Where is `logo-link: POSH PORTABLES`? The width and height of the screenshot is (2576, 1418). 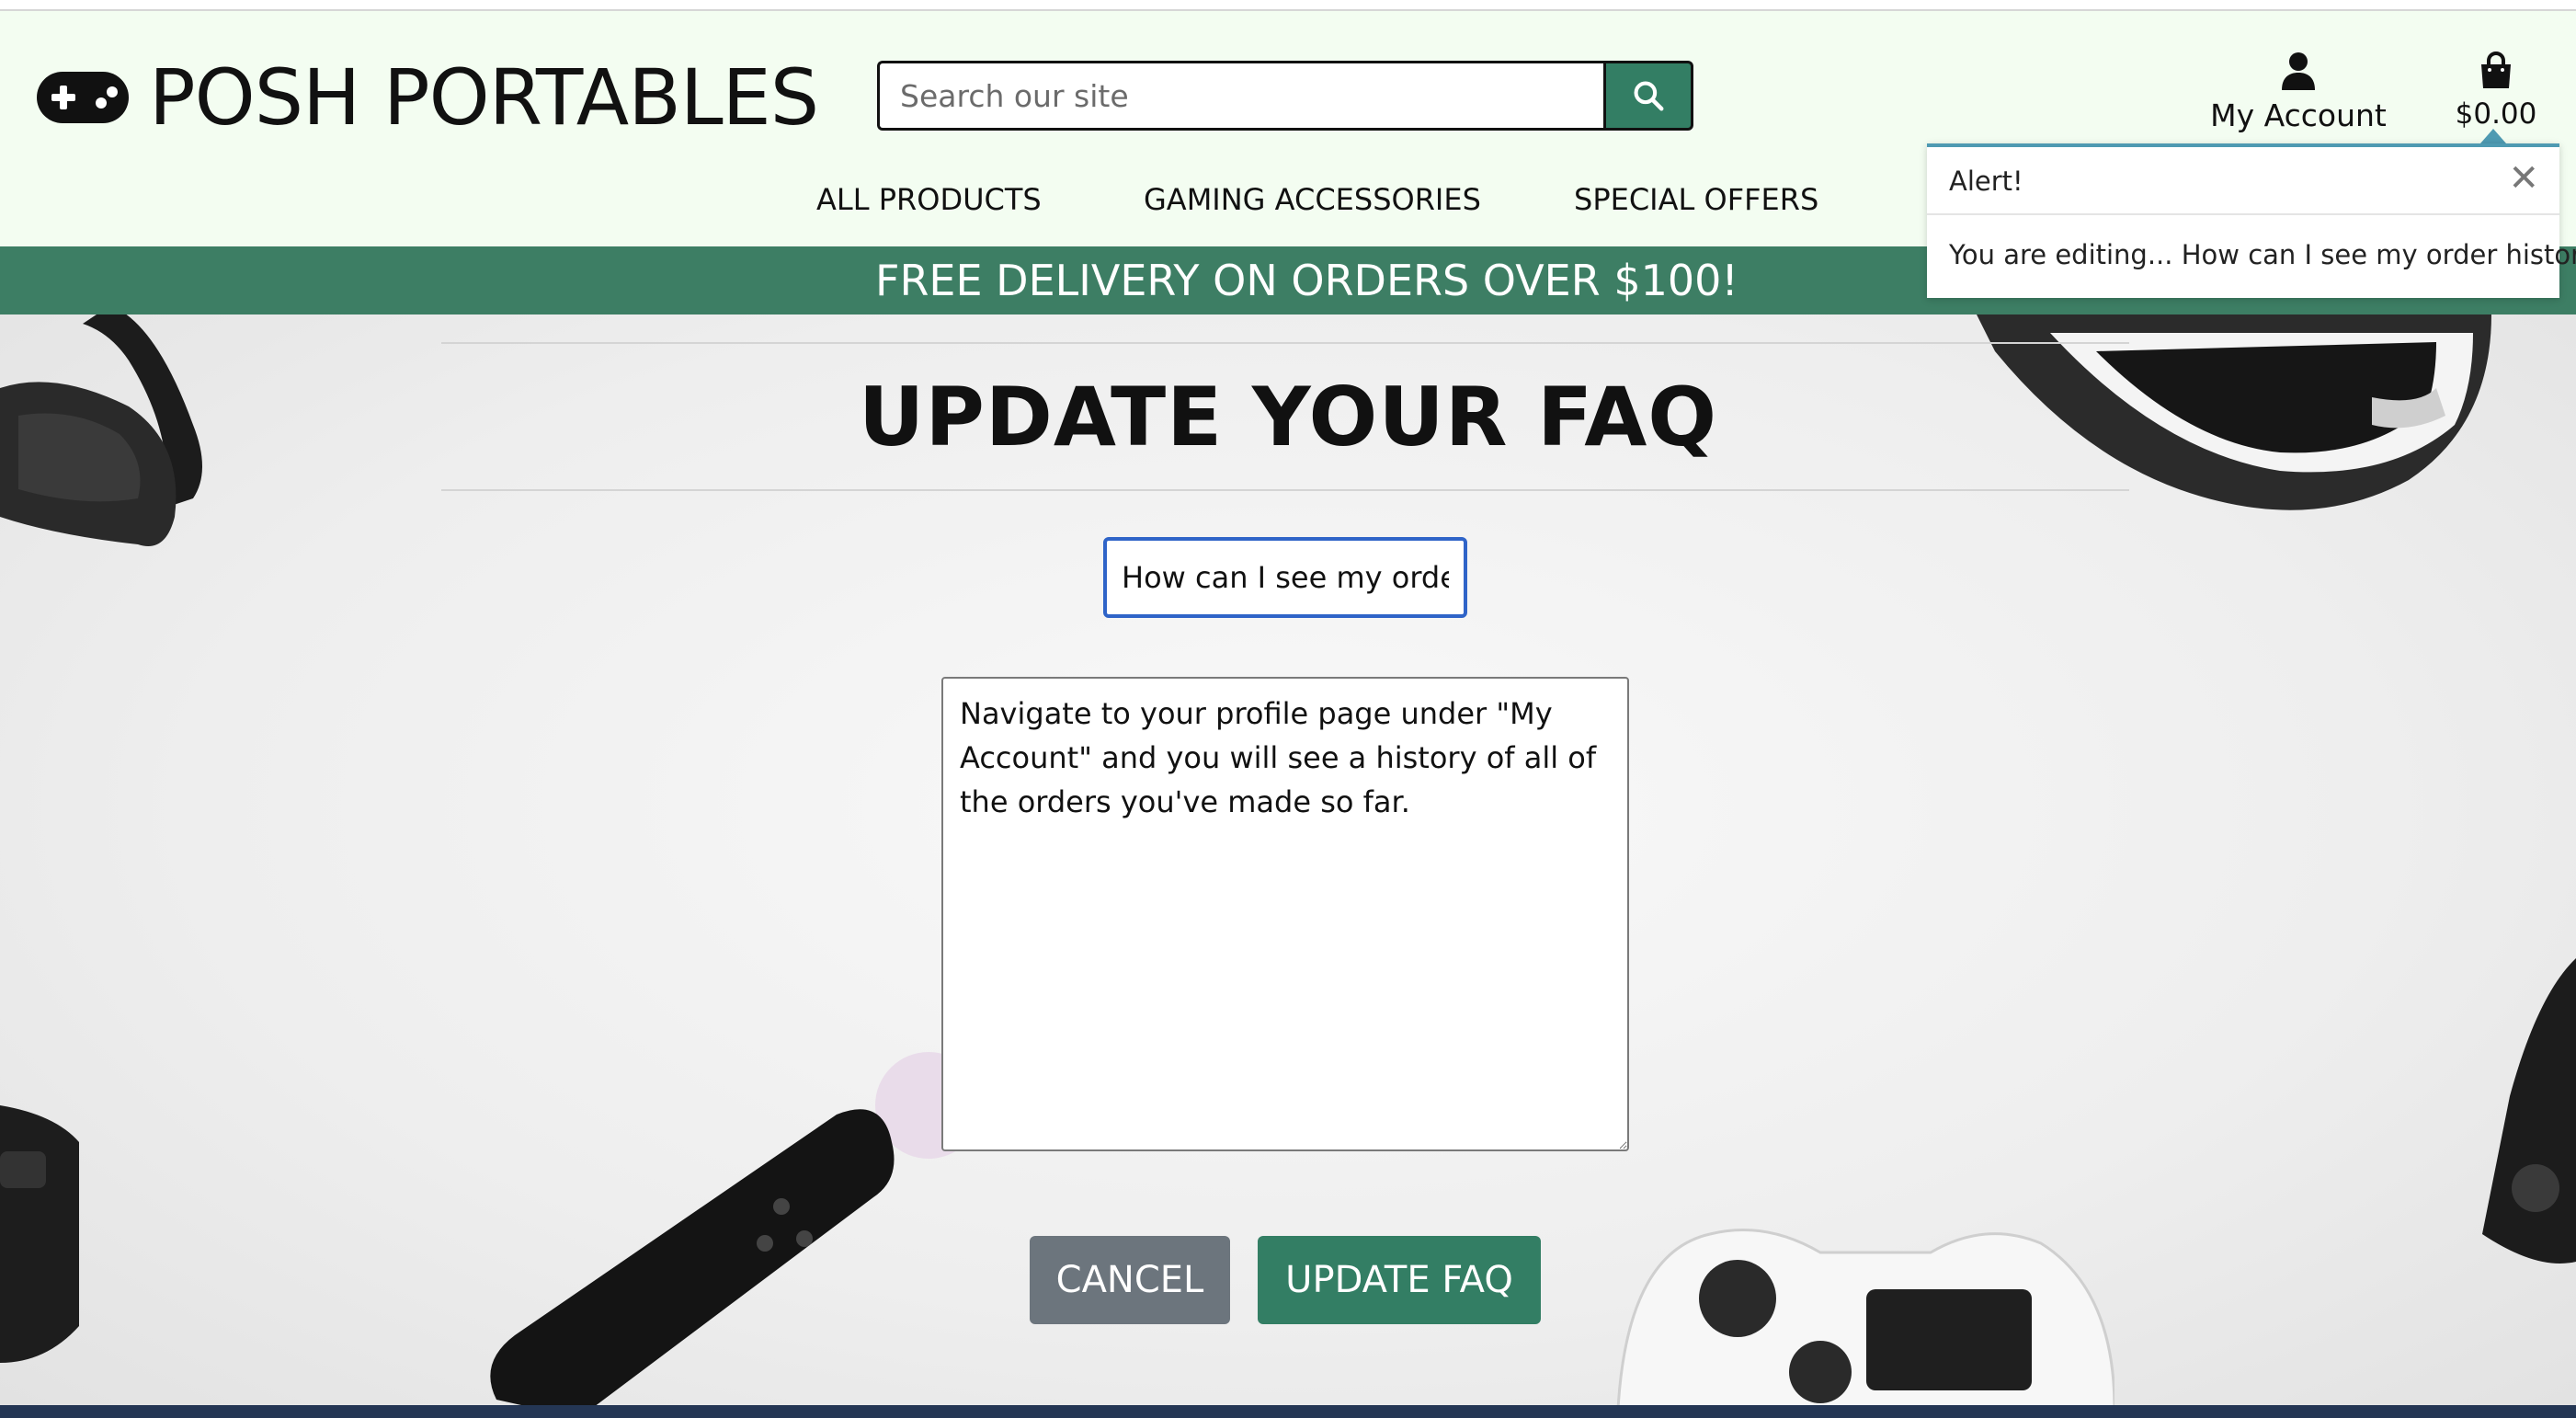 logo-link: POSH PORTABLES is located at coordinates (427, 97).